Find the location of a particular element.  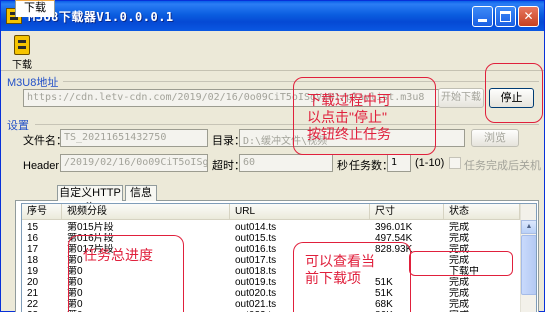

toolbar: 下载 is located at coordinates (272, 51).